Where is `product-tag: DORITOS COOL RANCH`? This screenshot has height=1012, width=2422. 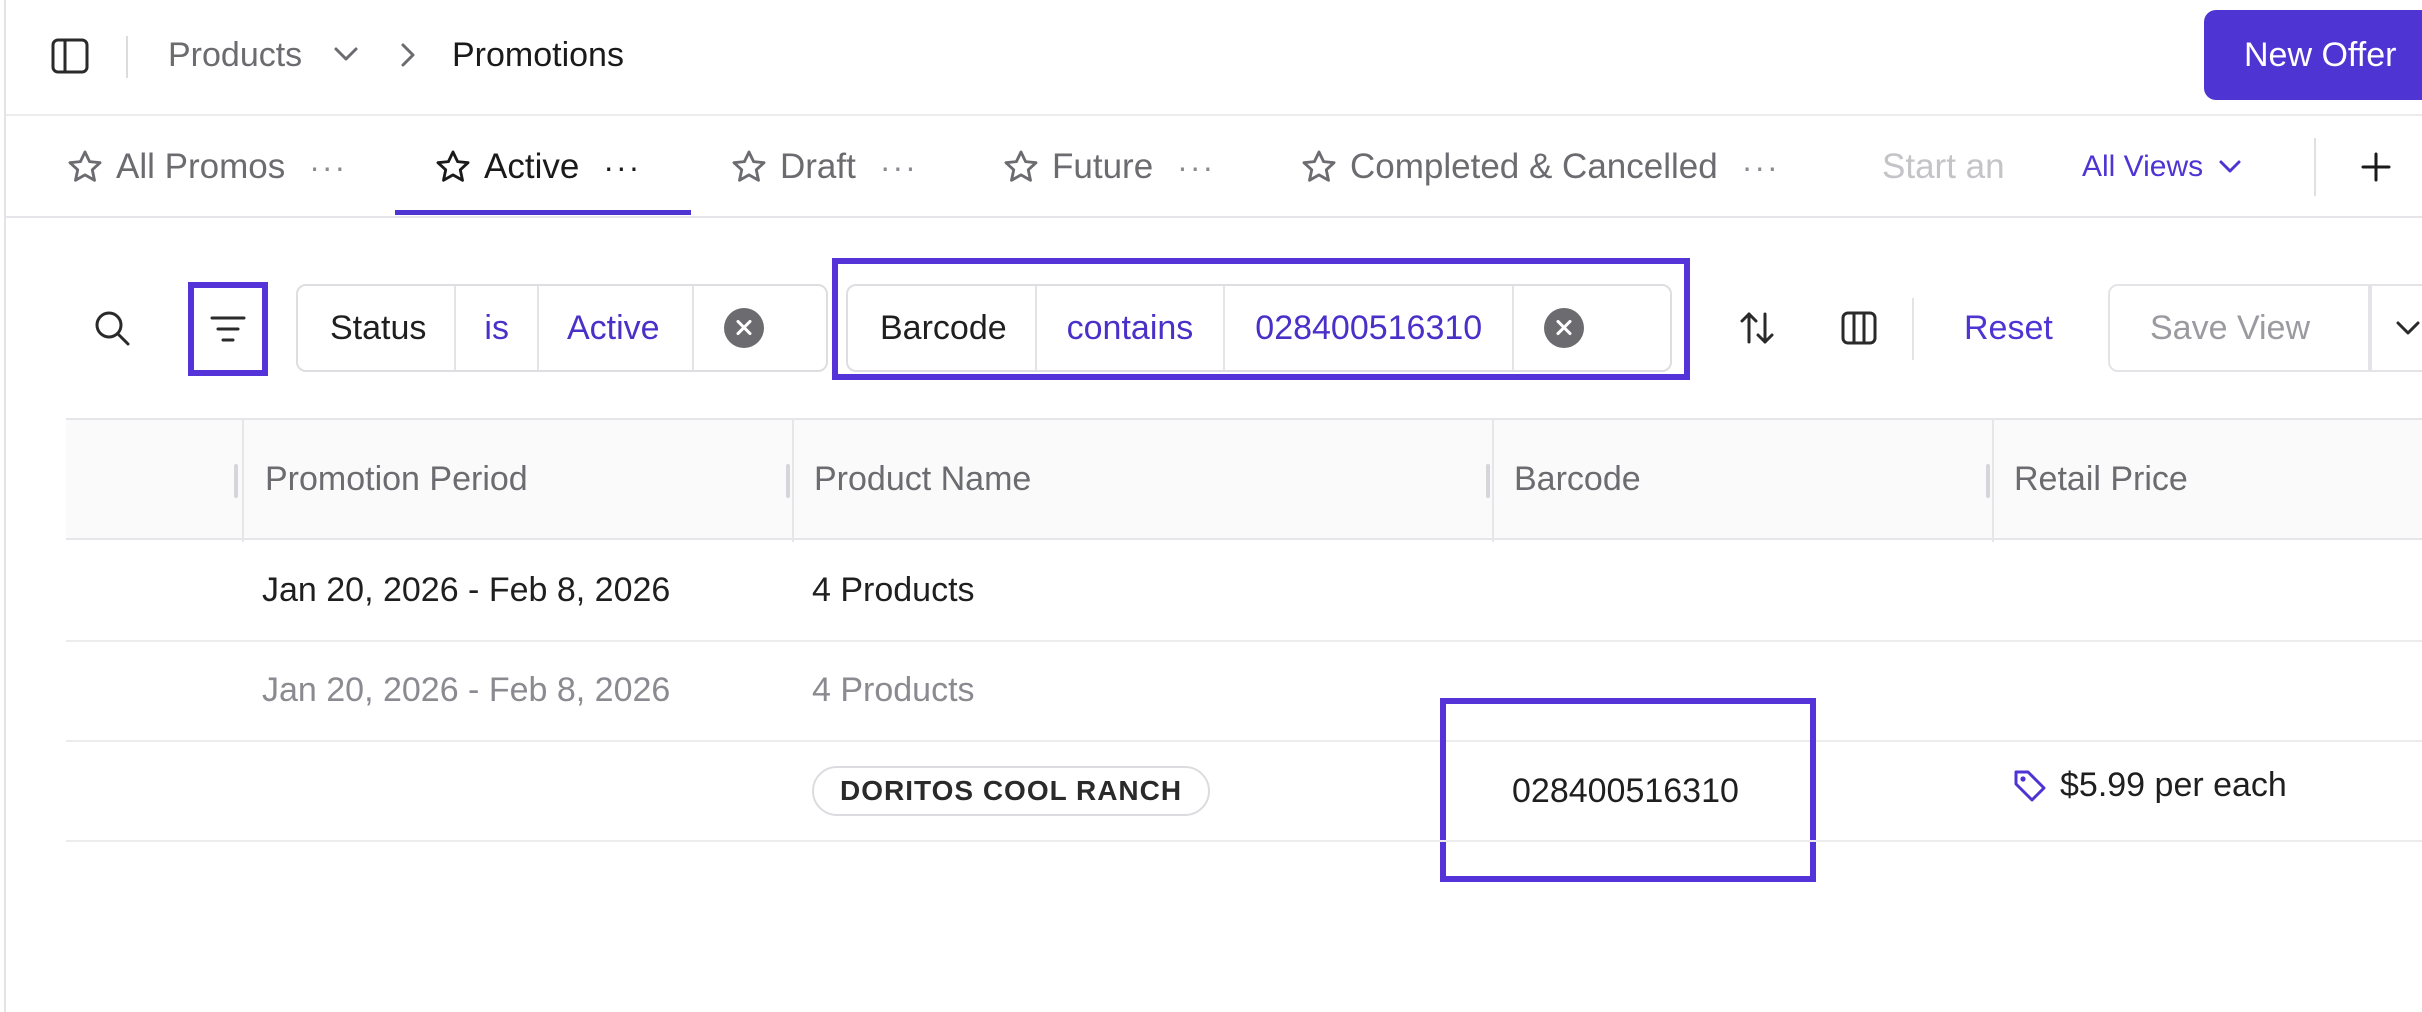 product-tag: DORITOS COOL RANCH is located at coordinates (1011, 791).